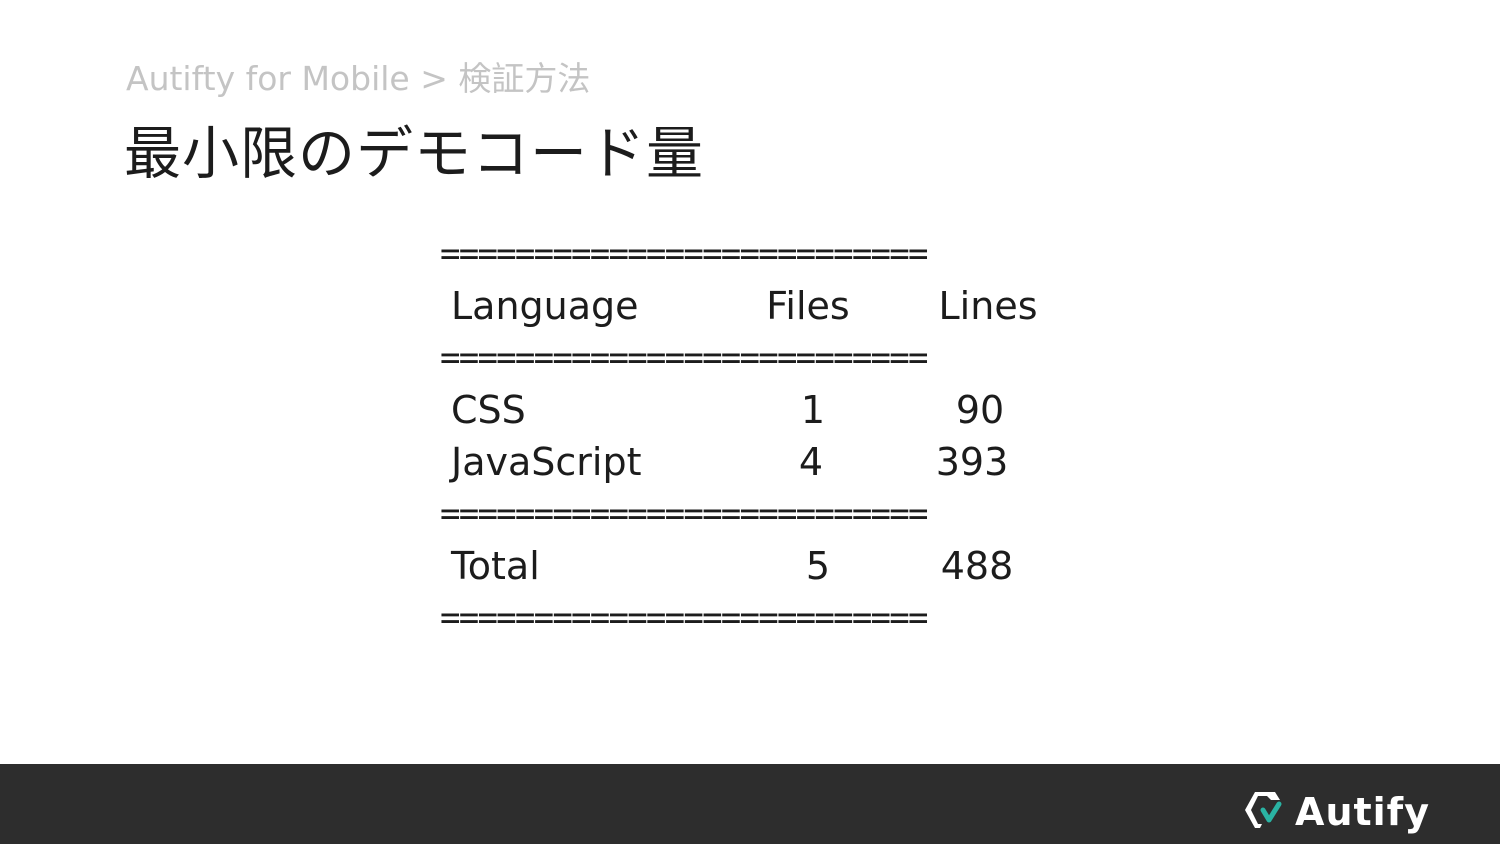  I want to click on brand-logo: Autify, so click(1336, 812).